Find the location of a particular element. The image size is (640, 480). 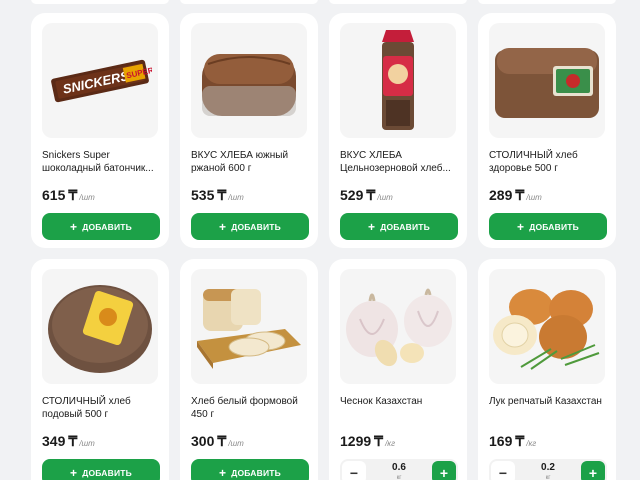

garlic-icon is located at coordinates (399, 327).